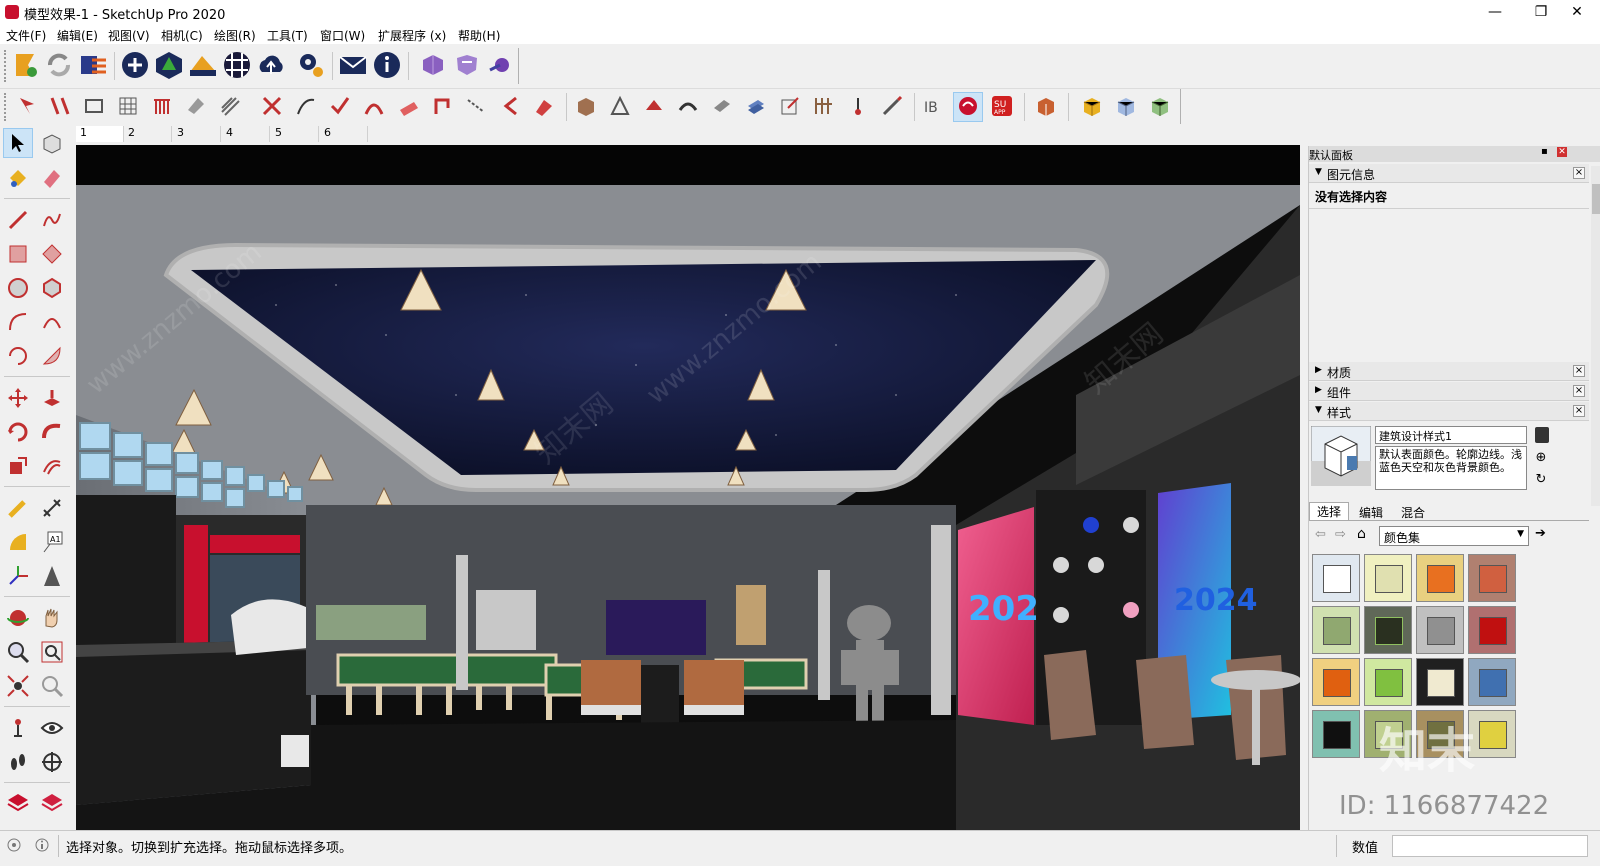 This screenshot has width=1600, height=866. Describe the element at coordinates (52, 178) in the screenshot. I see `eraser-icon` at that location.